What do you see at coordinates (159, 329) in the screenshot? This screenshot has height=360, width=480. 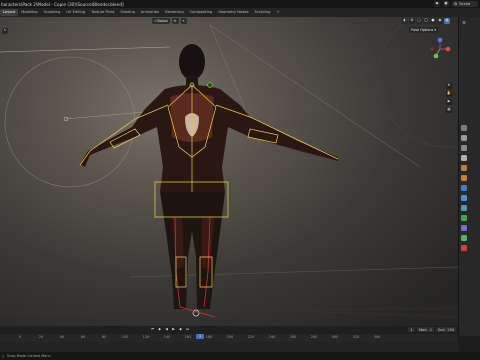 I see `prev-keyframe-icon: ◆` at bounding box center [159, 329].